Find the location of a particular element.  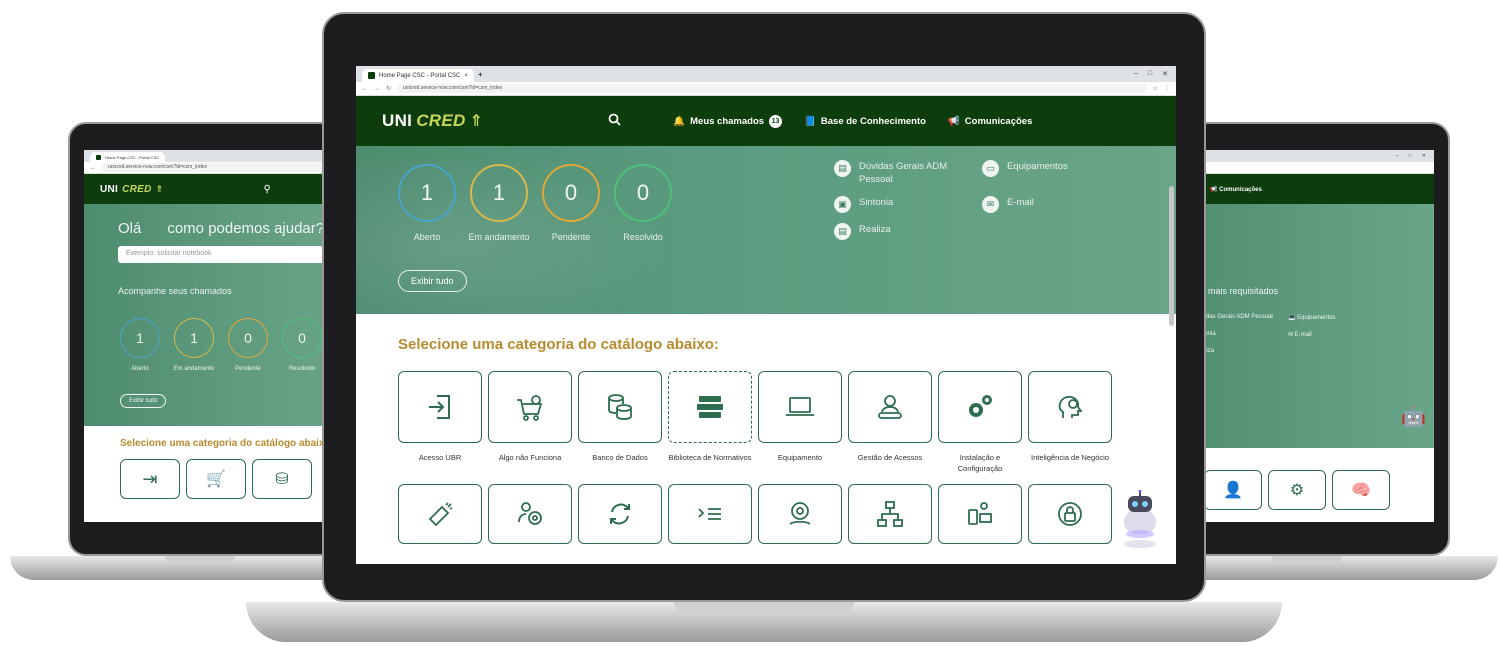

reload-icon: ↻ is located at coordinates (388, 88).